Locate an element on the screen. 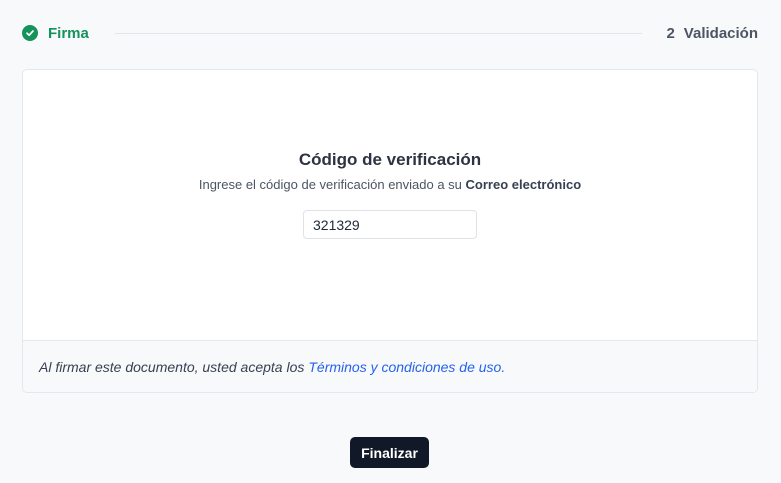 The image size is (781, 483). step-validacion-number: 2 is located at coordinates (670, 33).